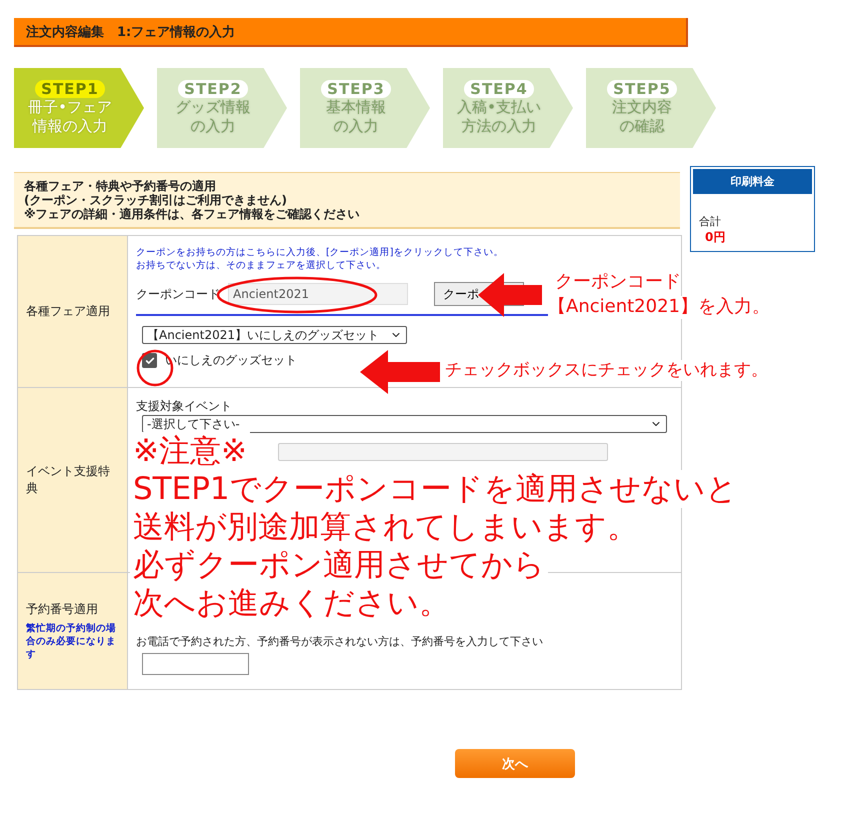  I want to click on total-label: 合計, so click(710, 221).